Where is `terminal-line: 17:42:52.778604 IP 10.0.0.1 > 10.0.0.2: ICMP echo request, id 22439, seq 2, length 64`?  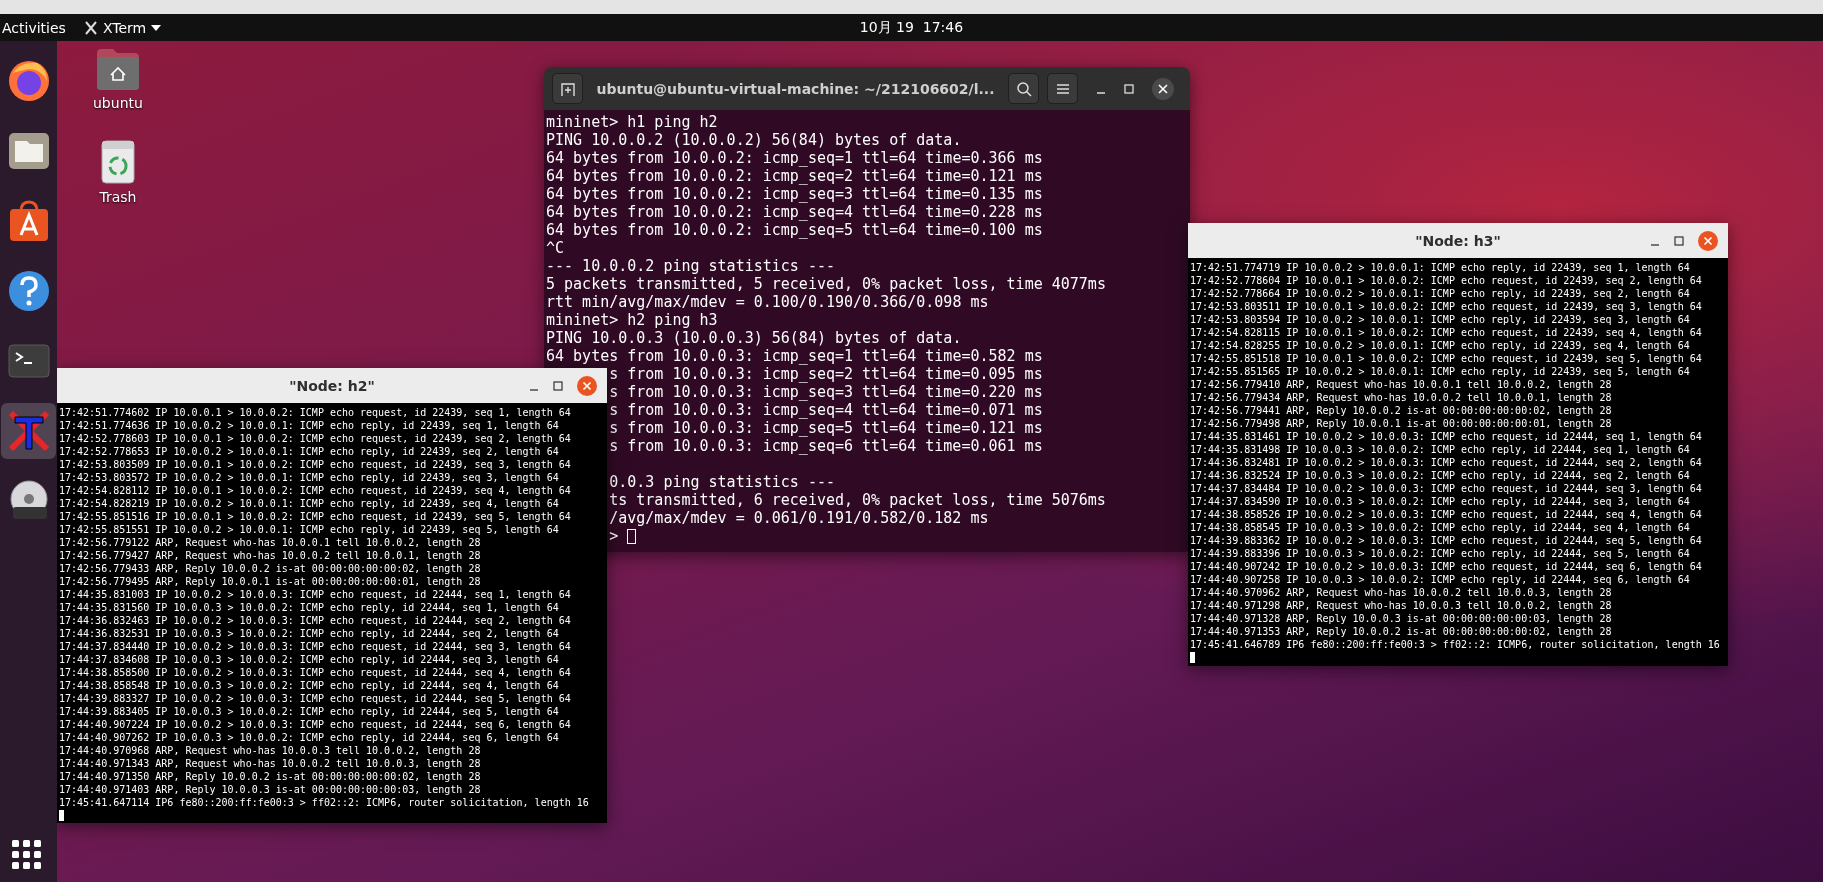 terminal-line: 17:42:52.778604 IP 10.0.0.1 > 10.0.0.2: ICMP echo request, id 22439, seq 2, length 64 is located at coordinates (1446, 280).